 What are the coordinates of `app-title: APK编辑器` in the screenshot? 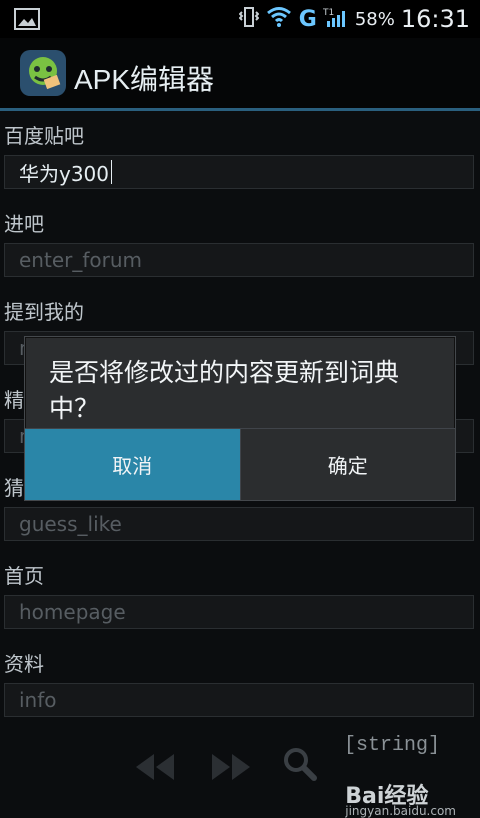 It's located at (144, 79).